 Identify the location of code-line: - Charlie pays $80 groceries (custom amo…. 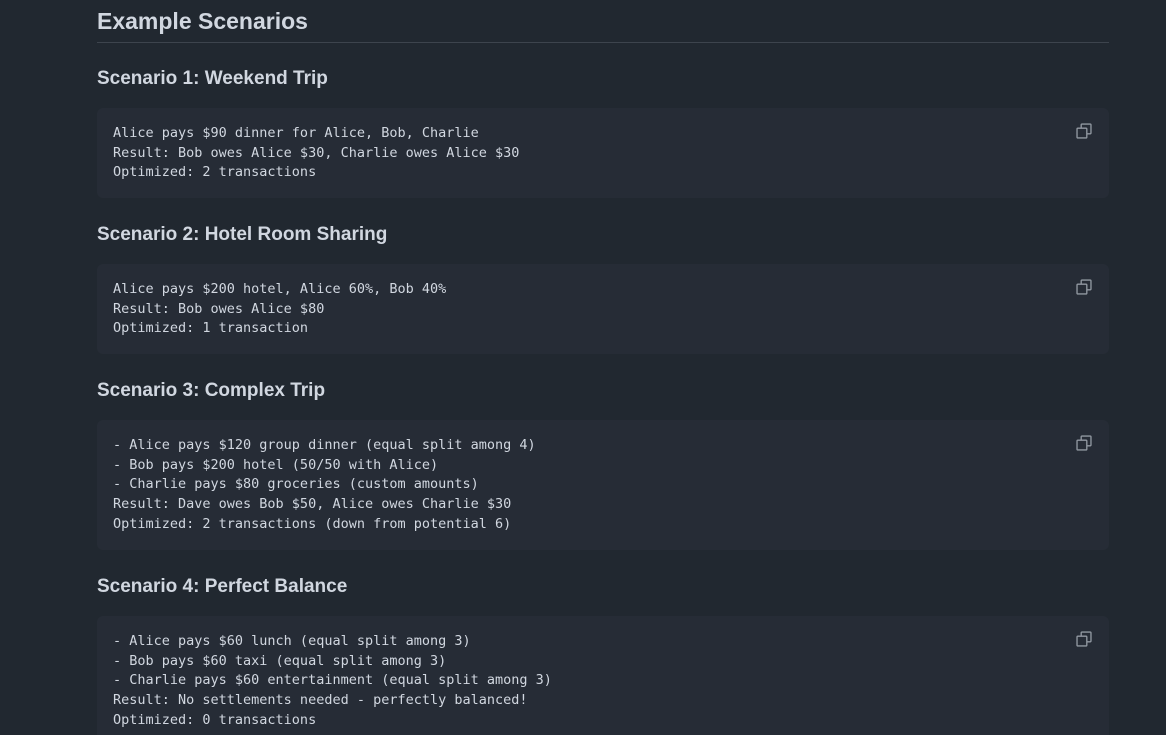
(296, 484).